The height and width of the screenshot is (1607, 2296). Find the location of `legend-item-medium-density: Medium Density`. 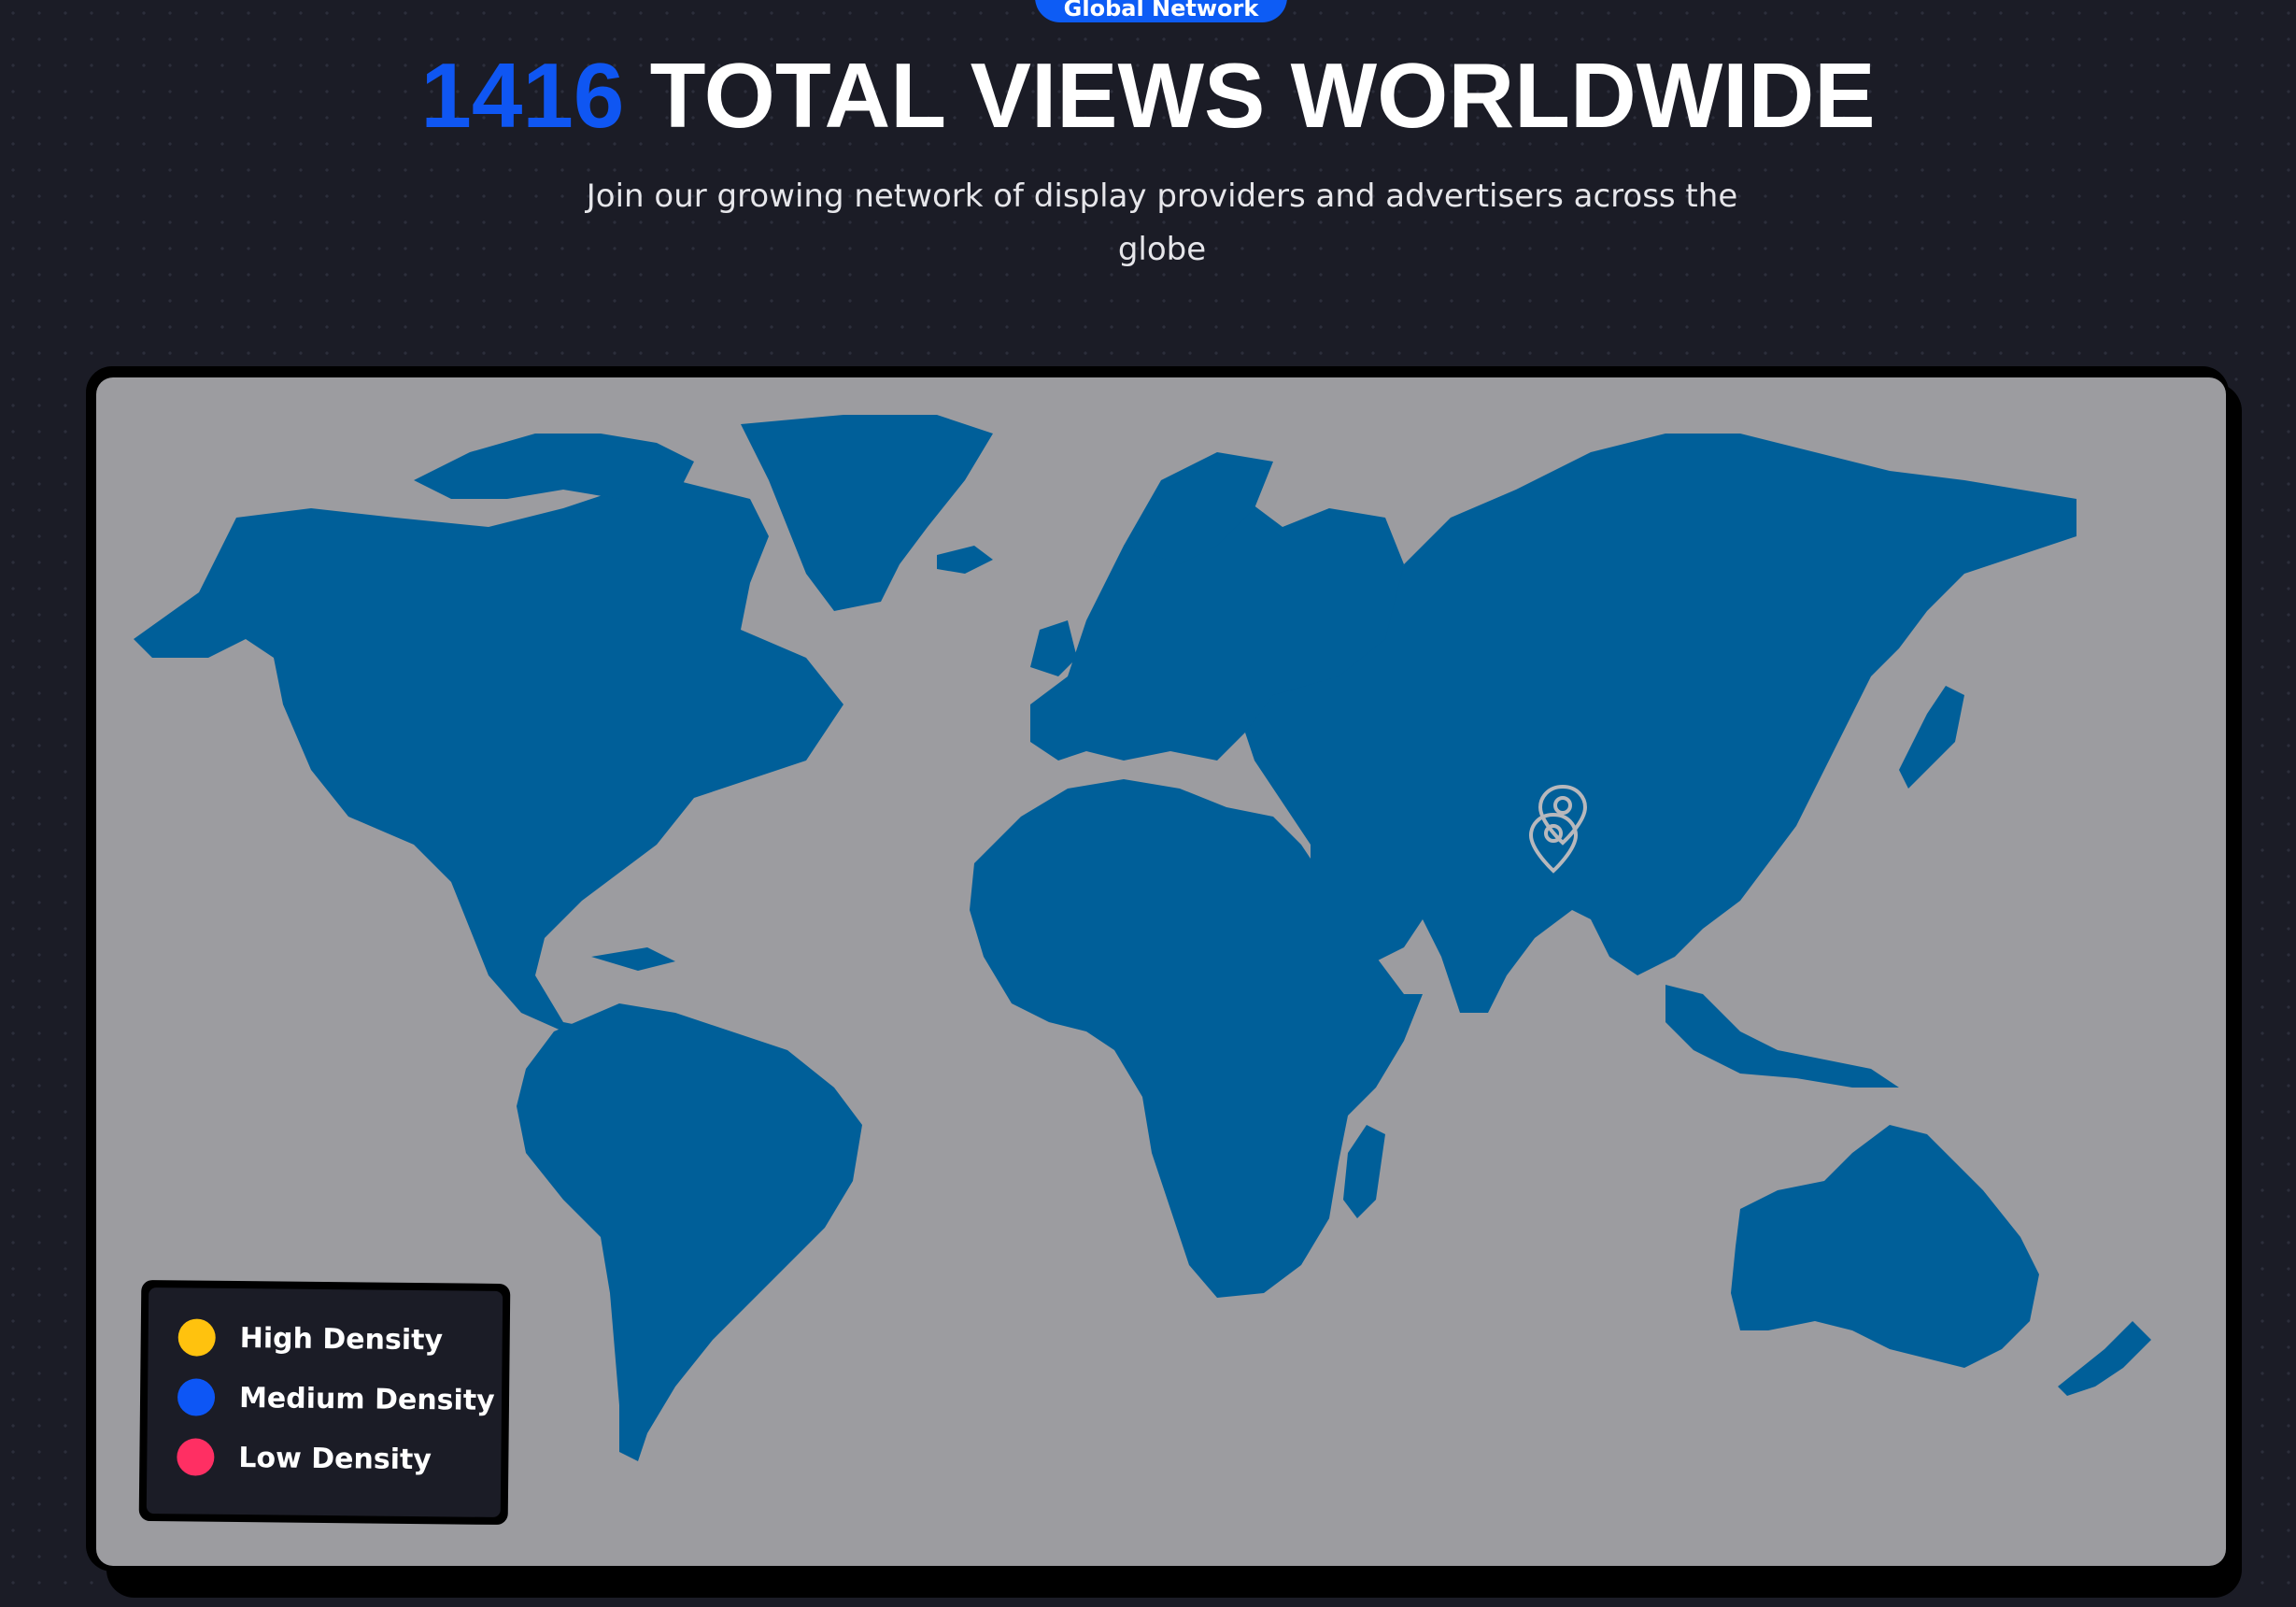

legend-item-medium-density: Medium Density is located at coordinates (336, 1398).